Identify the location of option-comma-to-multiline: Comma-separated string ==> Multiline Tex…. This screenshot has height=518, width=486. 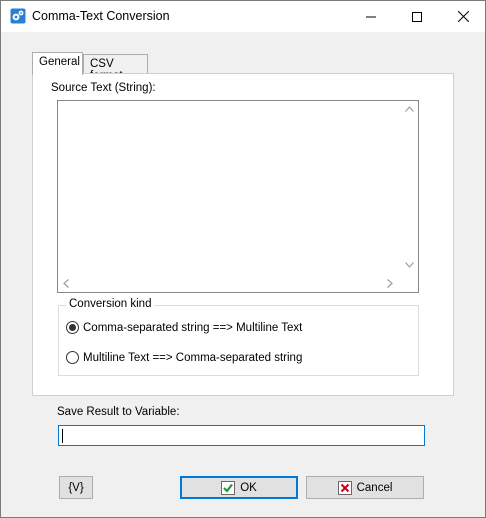
(184, 327).